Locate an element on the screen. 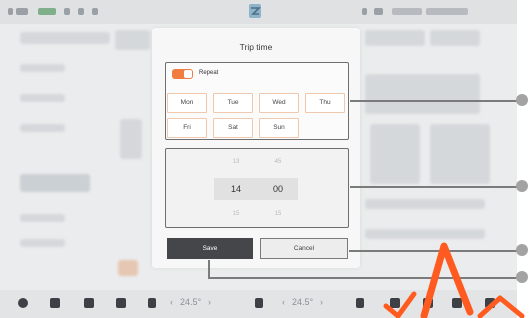  status-text-icon is located at coordinates (22, 11).